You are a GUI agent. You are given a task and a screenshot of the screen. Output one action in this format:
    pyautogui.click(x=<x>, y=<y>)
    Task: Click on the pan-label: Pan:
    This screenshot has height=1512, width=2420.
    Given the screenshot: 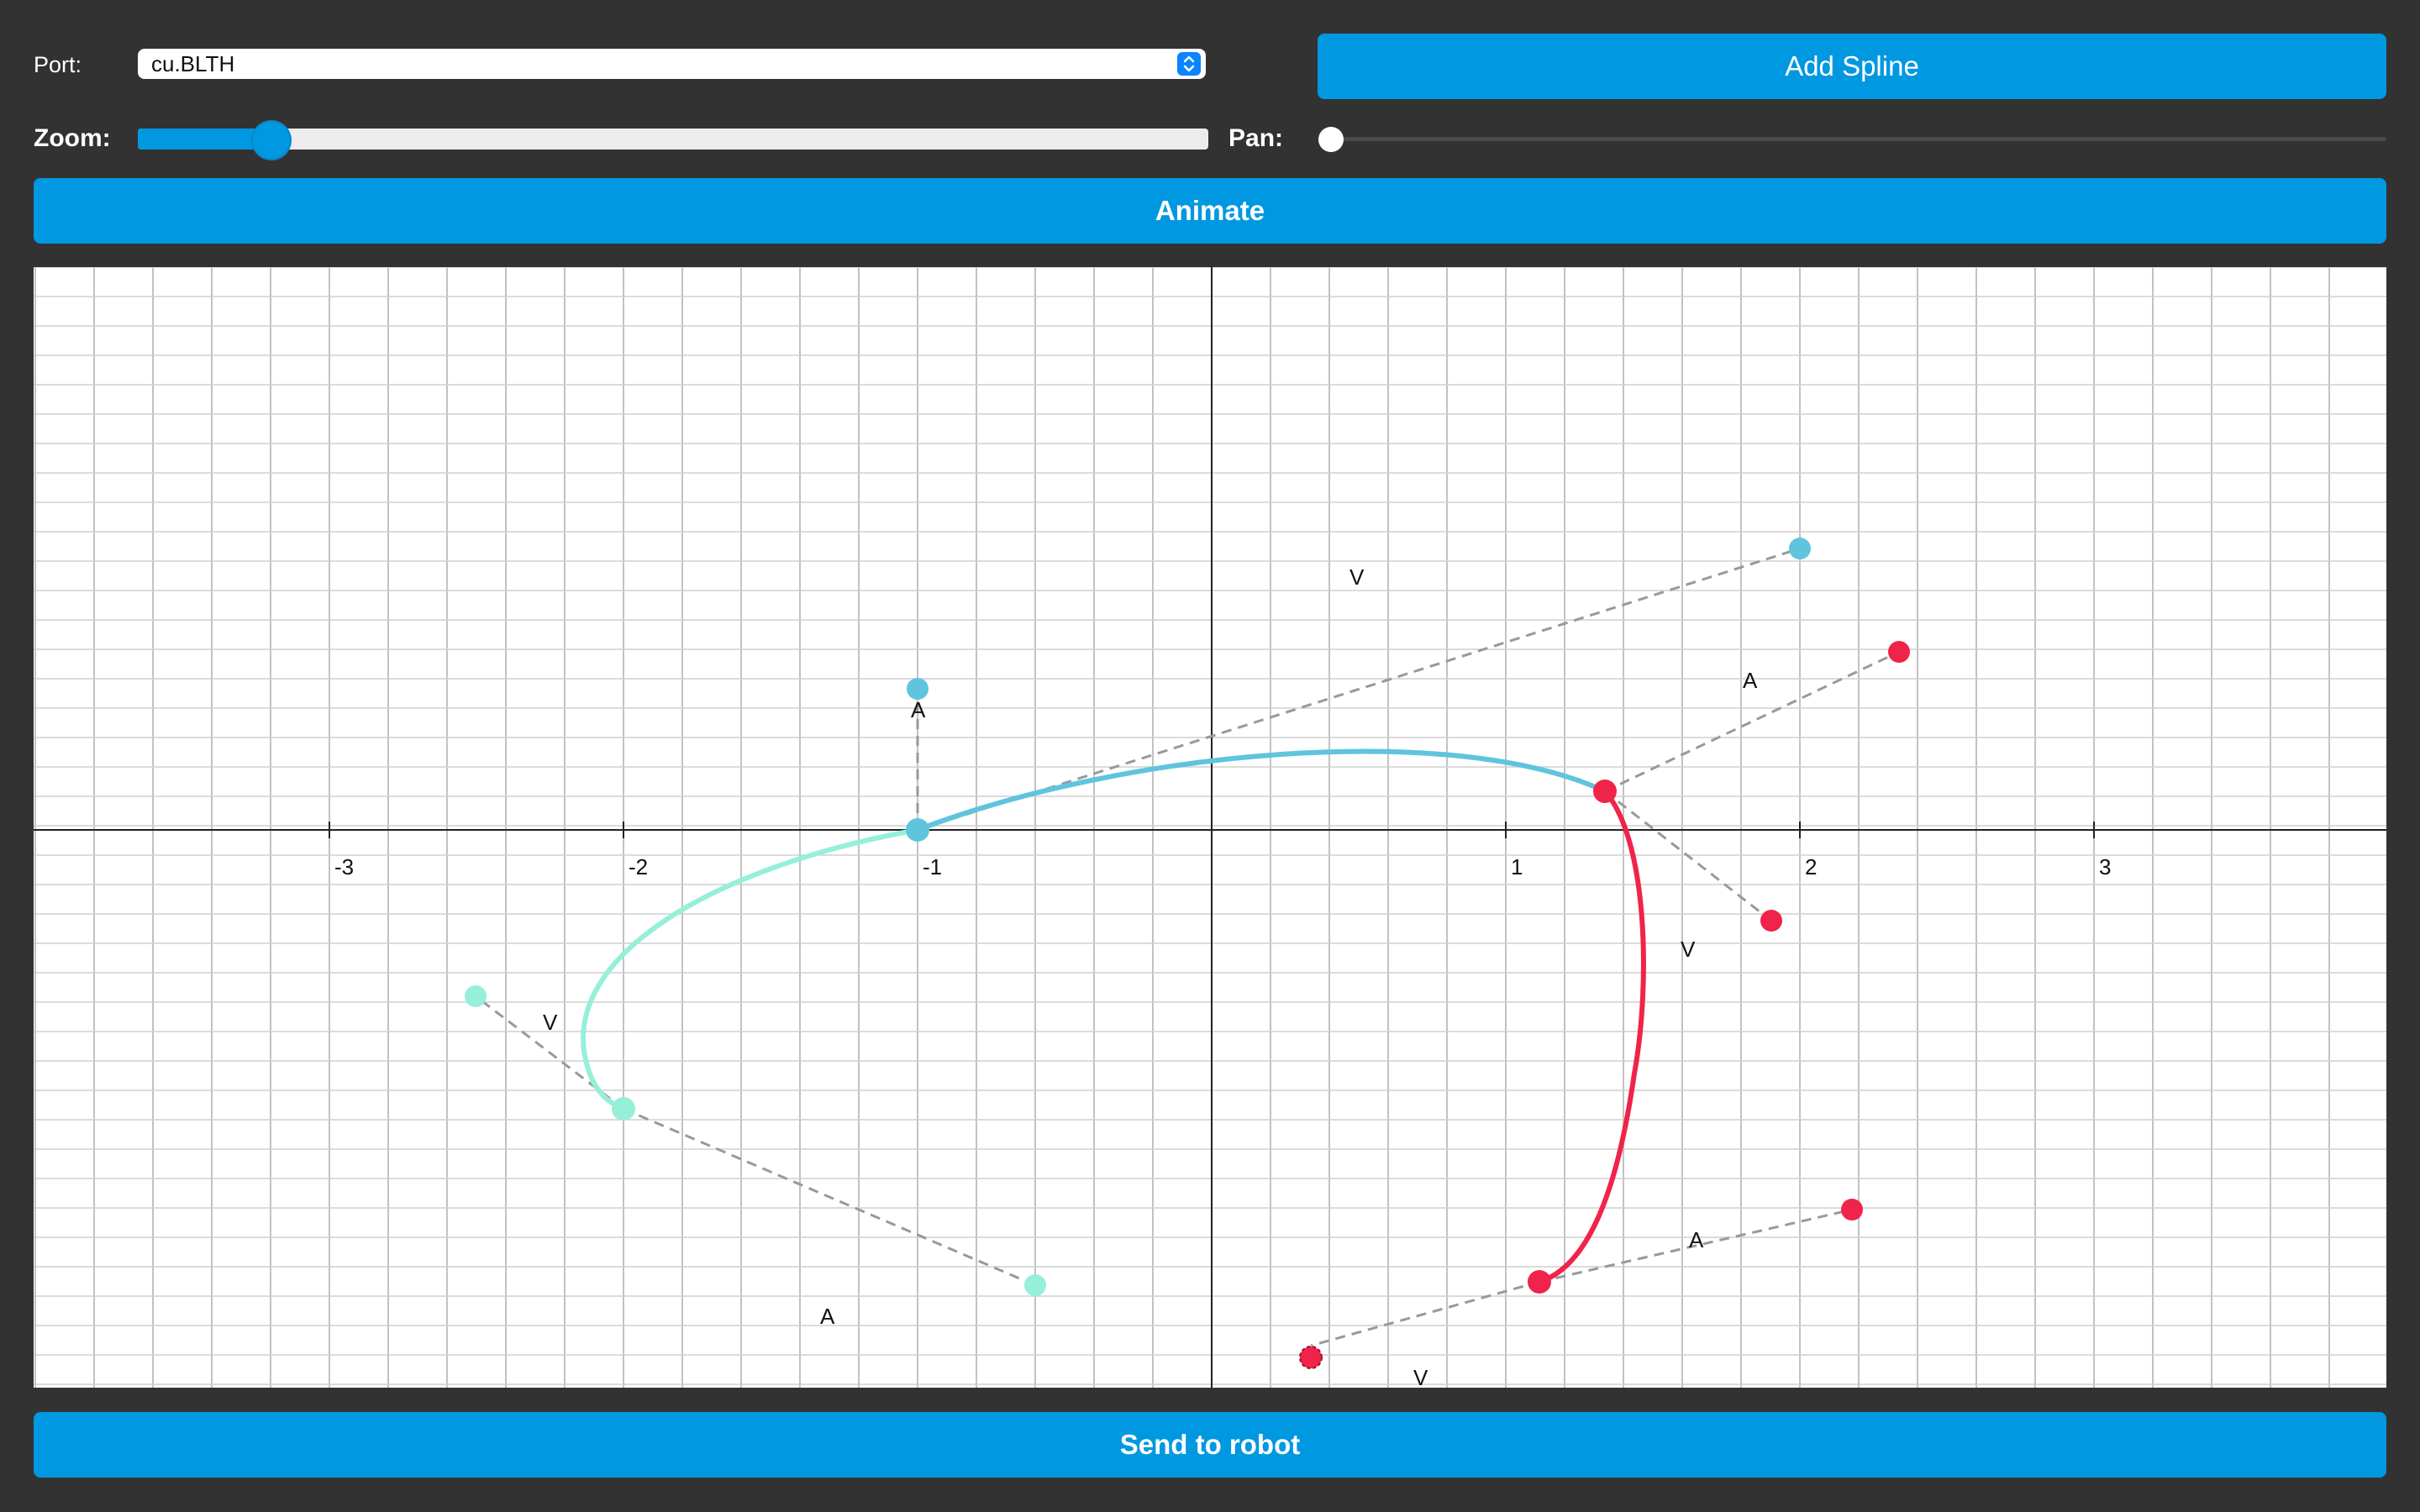 What is the action you would take?
    pyautogui.click(x=1256, y=138)
    